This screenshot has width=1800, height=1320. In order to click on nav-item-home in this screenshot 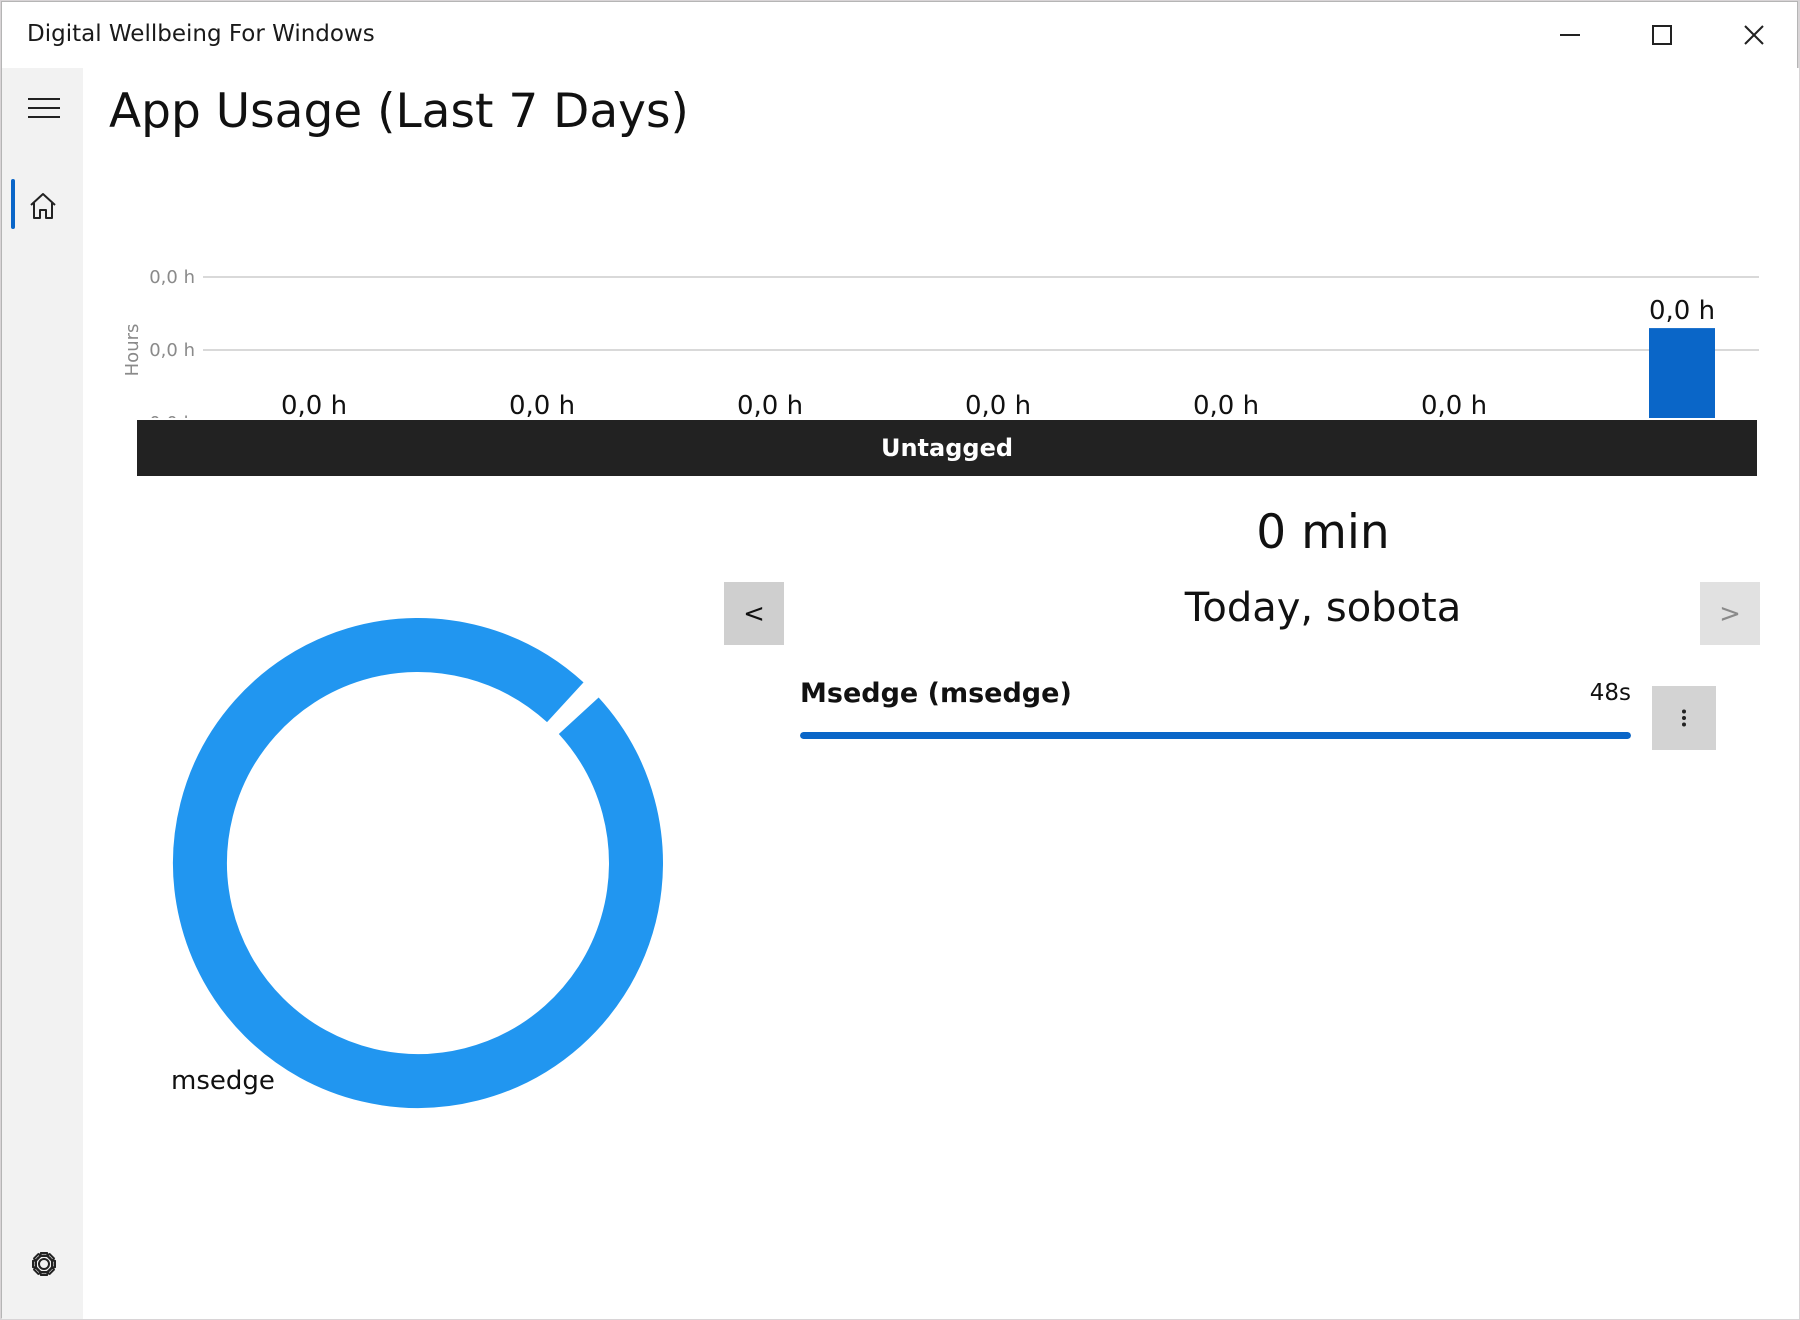, I will do `click(42, 204)`.